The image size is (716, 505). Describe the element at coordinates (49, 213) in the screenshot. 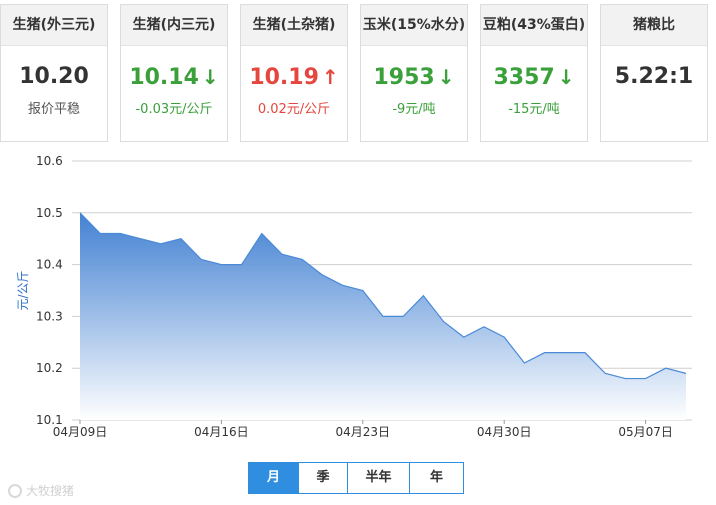

I see `y-tick-label: 10.5` at that location.